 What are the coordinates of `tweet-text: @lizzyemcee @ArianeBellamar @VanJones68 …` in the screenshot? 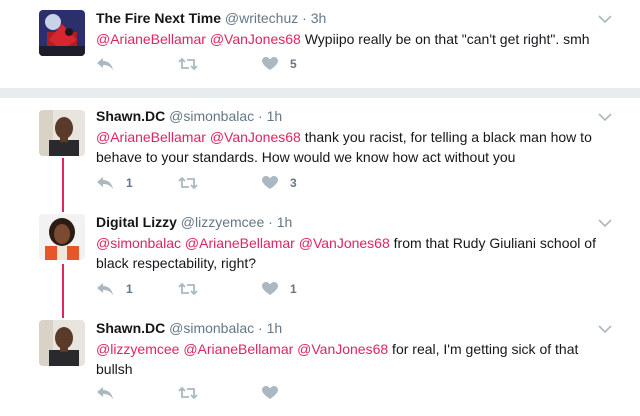 It's located at (356, 359).